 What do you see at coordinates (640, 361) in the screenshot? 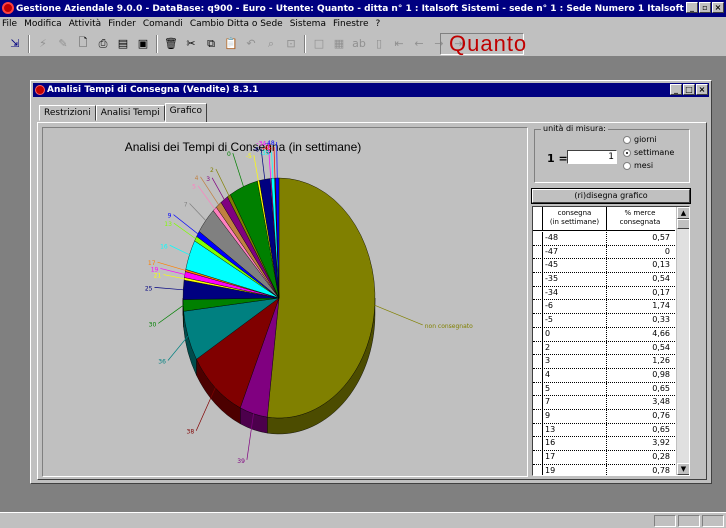
I see `cell-merce: 1,26` at bounding box center [640, 361].